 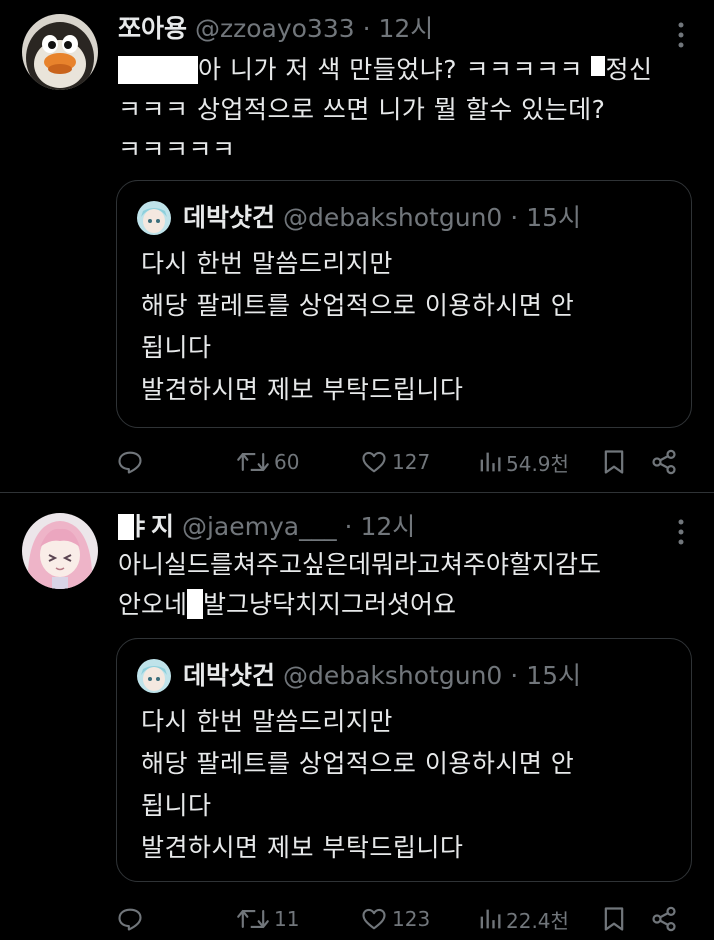 What do you see at coordinates (395, 69) in the screenshot?
I see `tweet-text-part: 아 니가 저 색 만들었냐? ㅋㅋㅋㅋㅋ` at bounding box center [395, 69].